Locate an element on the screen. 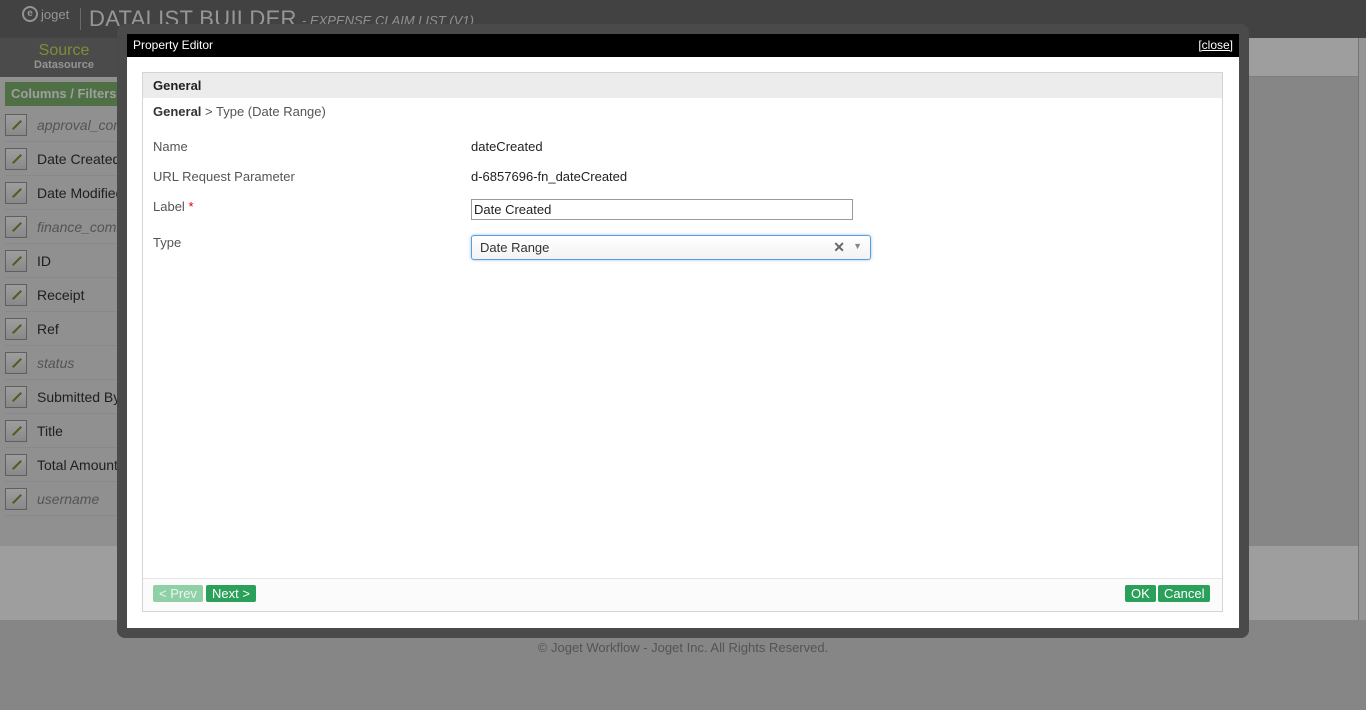 The height and width of the screenshot is (710, 1366). next-button: Next > is located at coordinates (231, 593).